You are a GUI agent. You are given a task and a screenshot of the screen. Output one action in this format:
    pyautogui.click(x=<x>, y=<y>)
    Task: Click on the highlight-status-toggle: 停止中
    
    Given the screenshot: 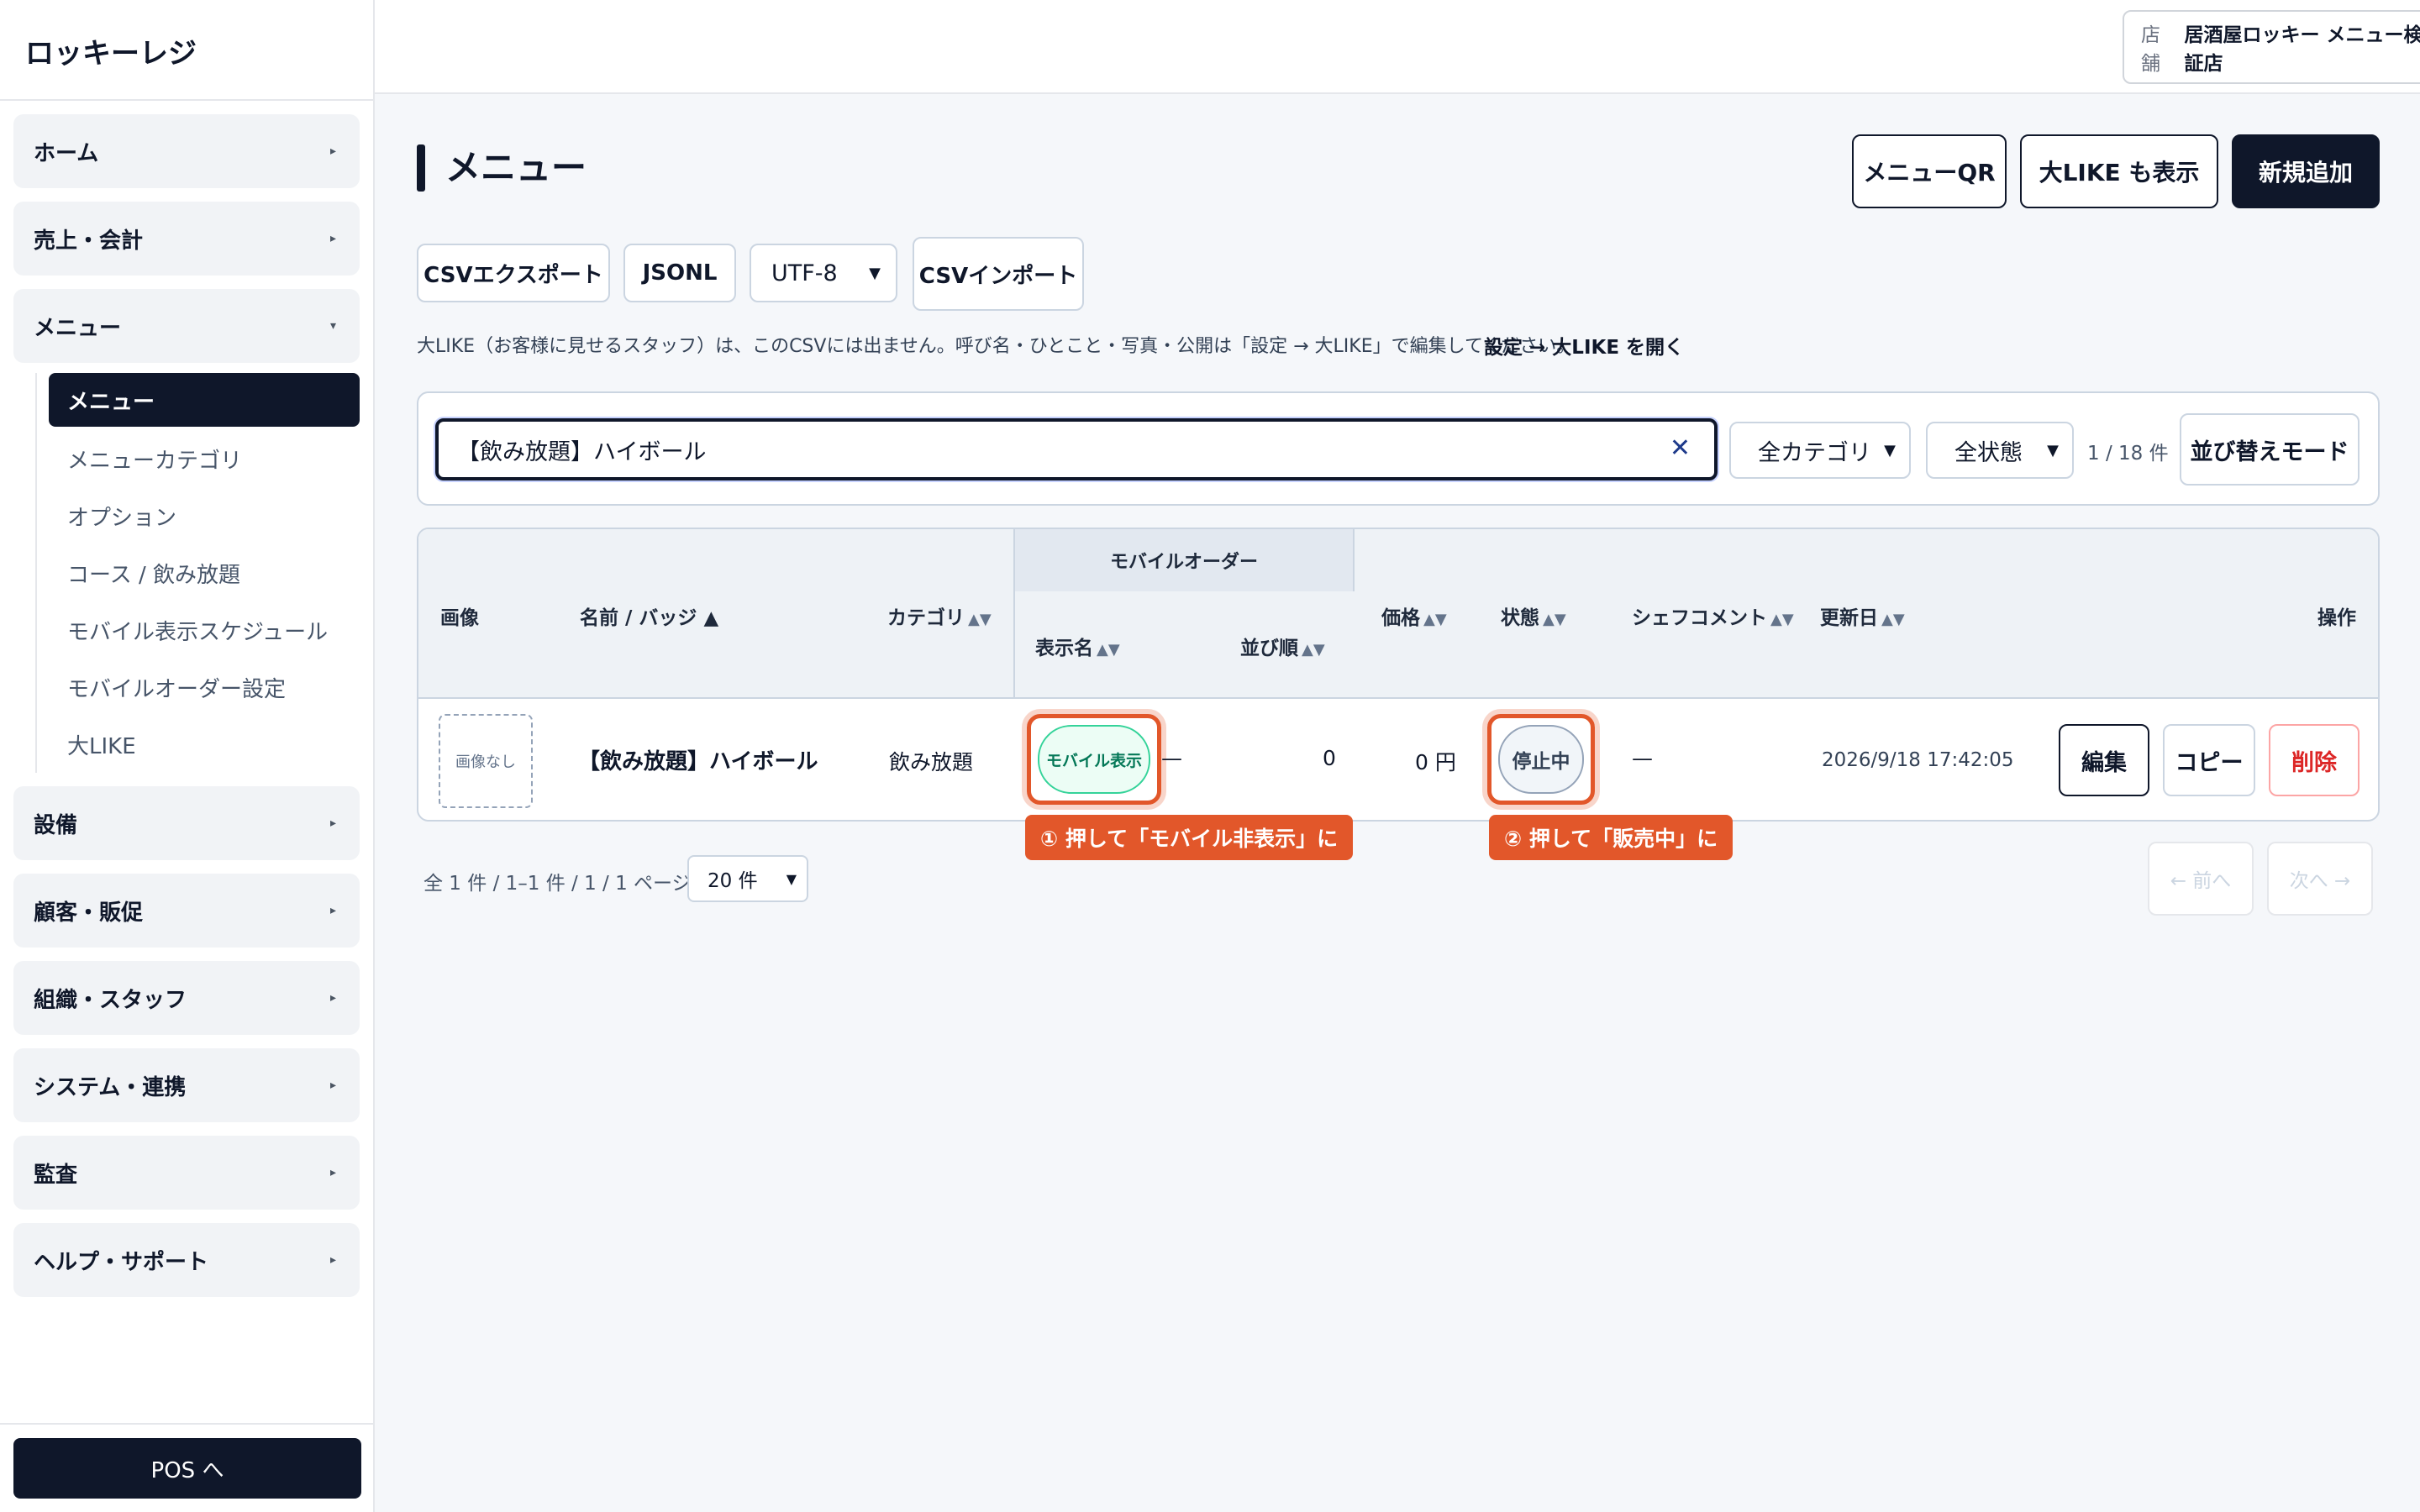 What is the action you would take?
    pyautogui.click(x=1541, y=759)
    